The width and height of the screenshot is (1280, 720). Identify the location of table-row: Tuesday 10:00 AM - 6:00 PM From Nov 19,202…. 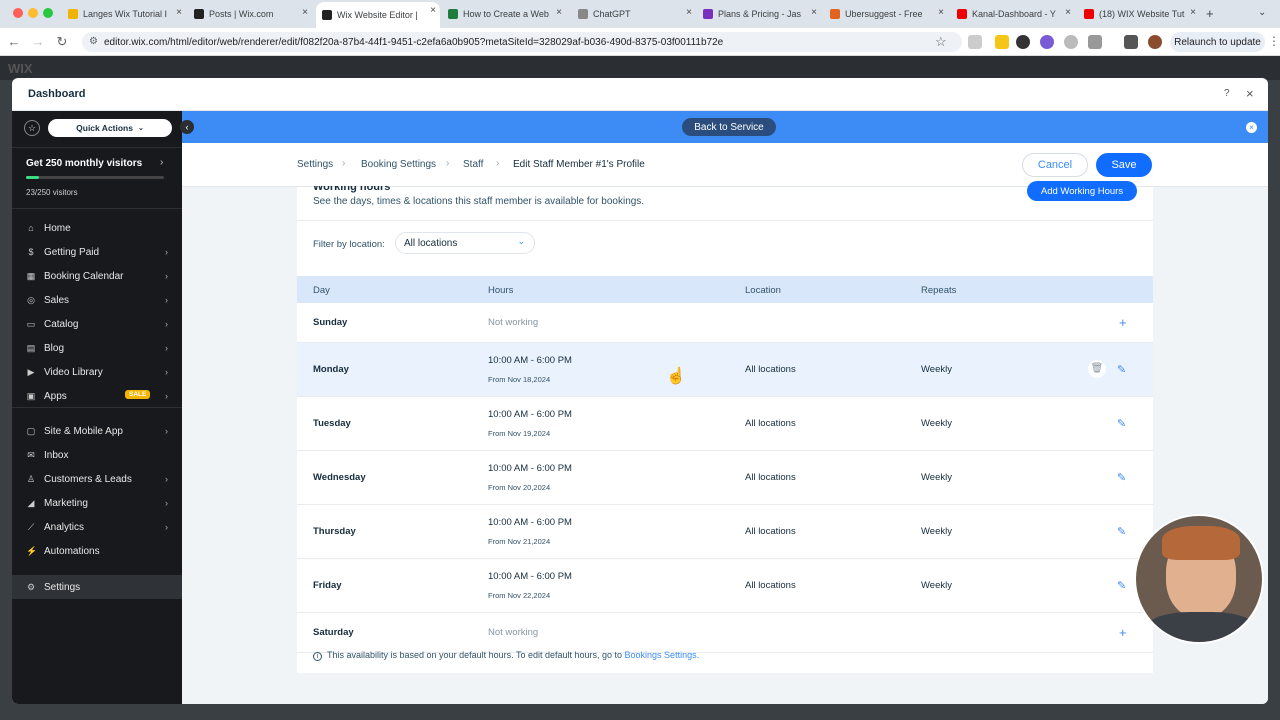
(725, 424).